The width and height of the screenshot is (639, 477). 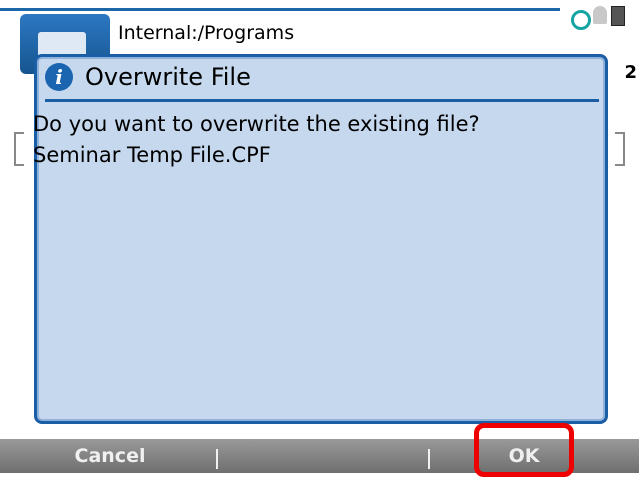 I want to click on search-icon, so click(x=581, y=20).